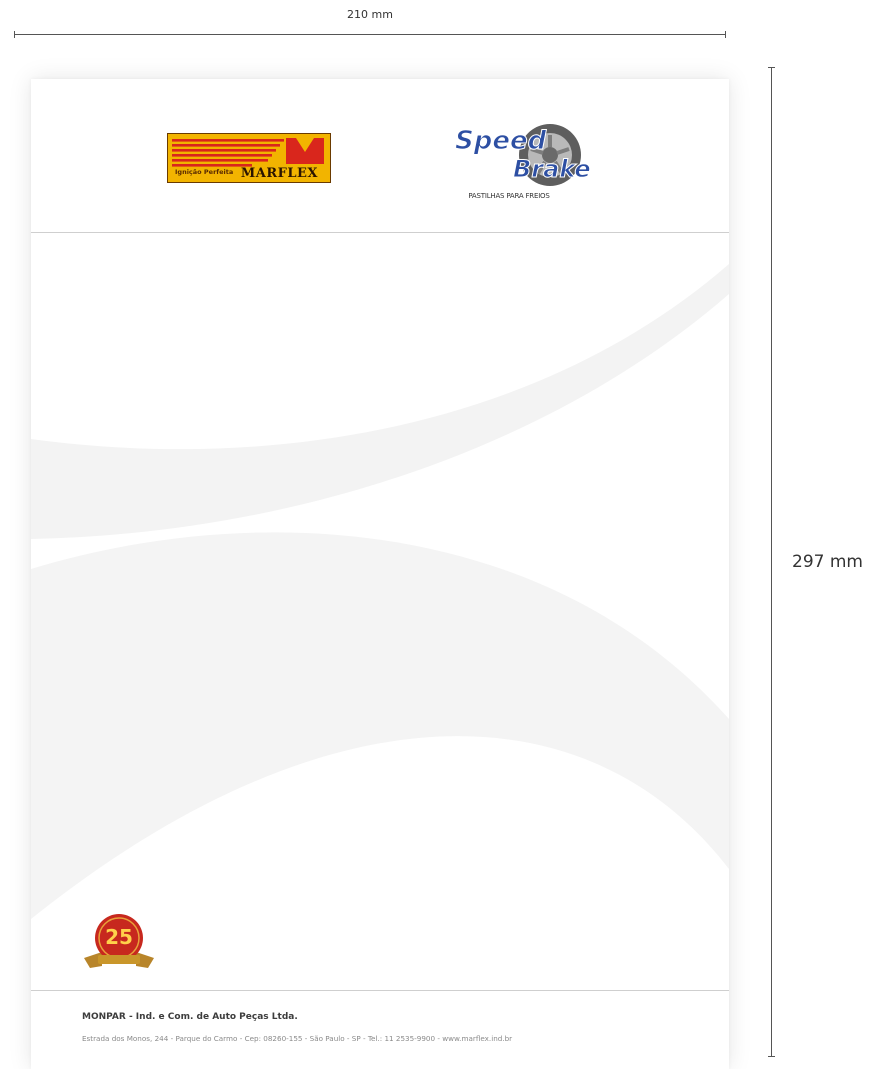 The height and width of the screenshot is (1069, 876). I want to click on speed-brake-tagline: PASTILHAS PARA FREIOS, so click(509, 196).